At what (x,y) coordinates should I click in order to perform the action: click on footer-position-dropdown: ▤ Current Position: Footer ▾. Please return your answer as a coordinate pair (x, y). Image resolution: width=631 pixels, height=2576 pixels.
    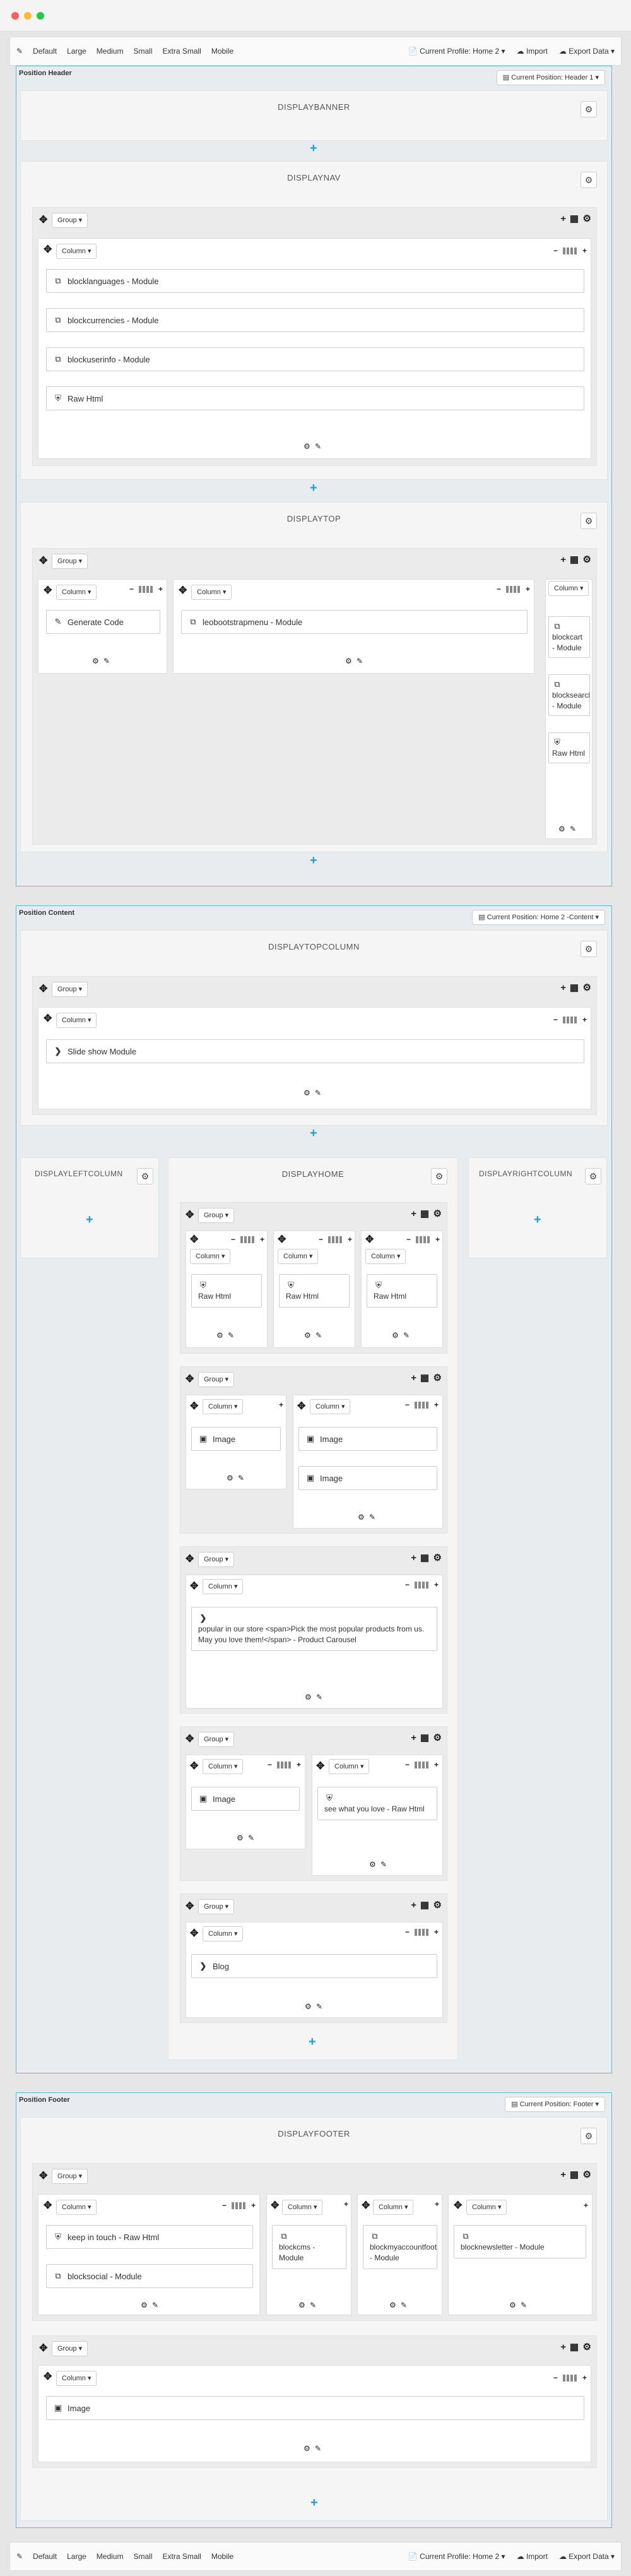
    Looking at the image, I should click on (555, 2104).